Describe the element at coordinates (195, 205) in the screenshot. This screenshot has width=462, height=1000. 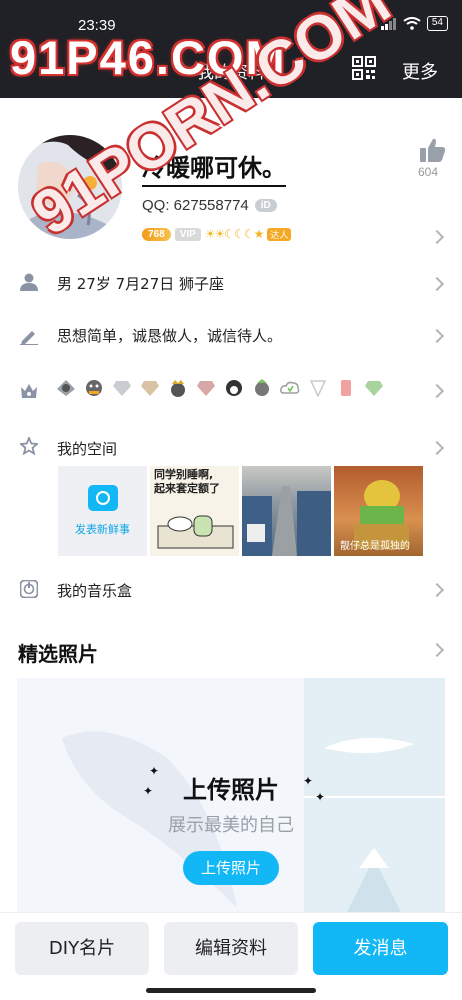
I see `qq-number: QQ: 627558774` at that location.